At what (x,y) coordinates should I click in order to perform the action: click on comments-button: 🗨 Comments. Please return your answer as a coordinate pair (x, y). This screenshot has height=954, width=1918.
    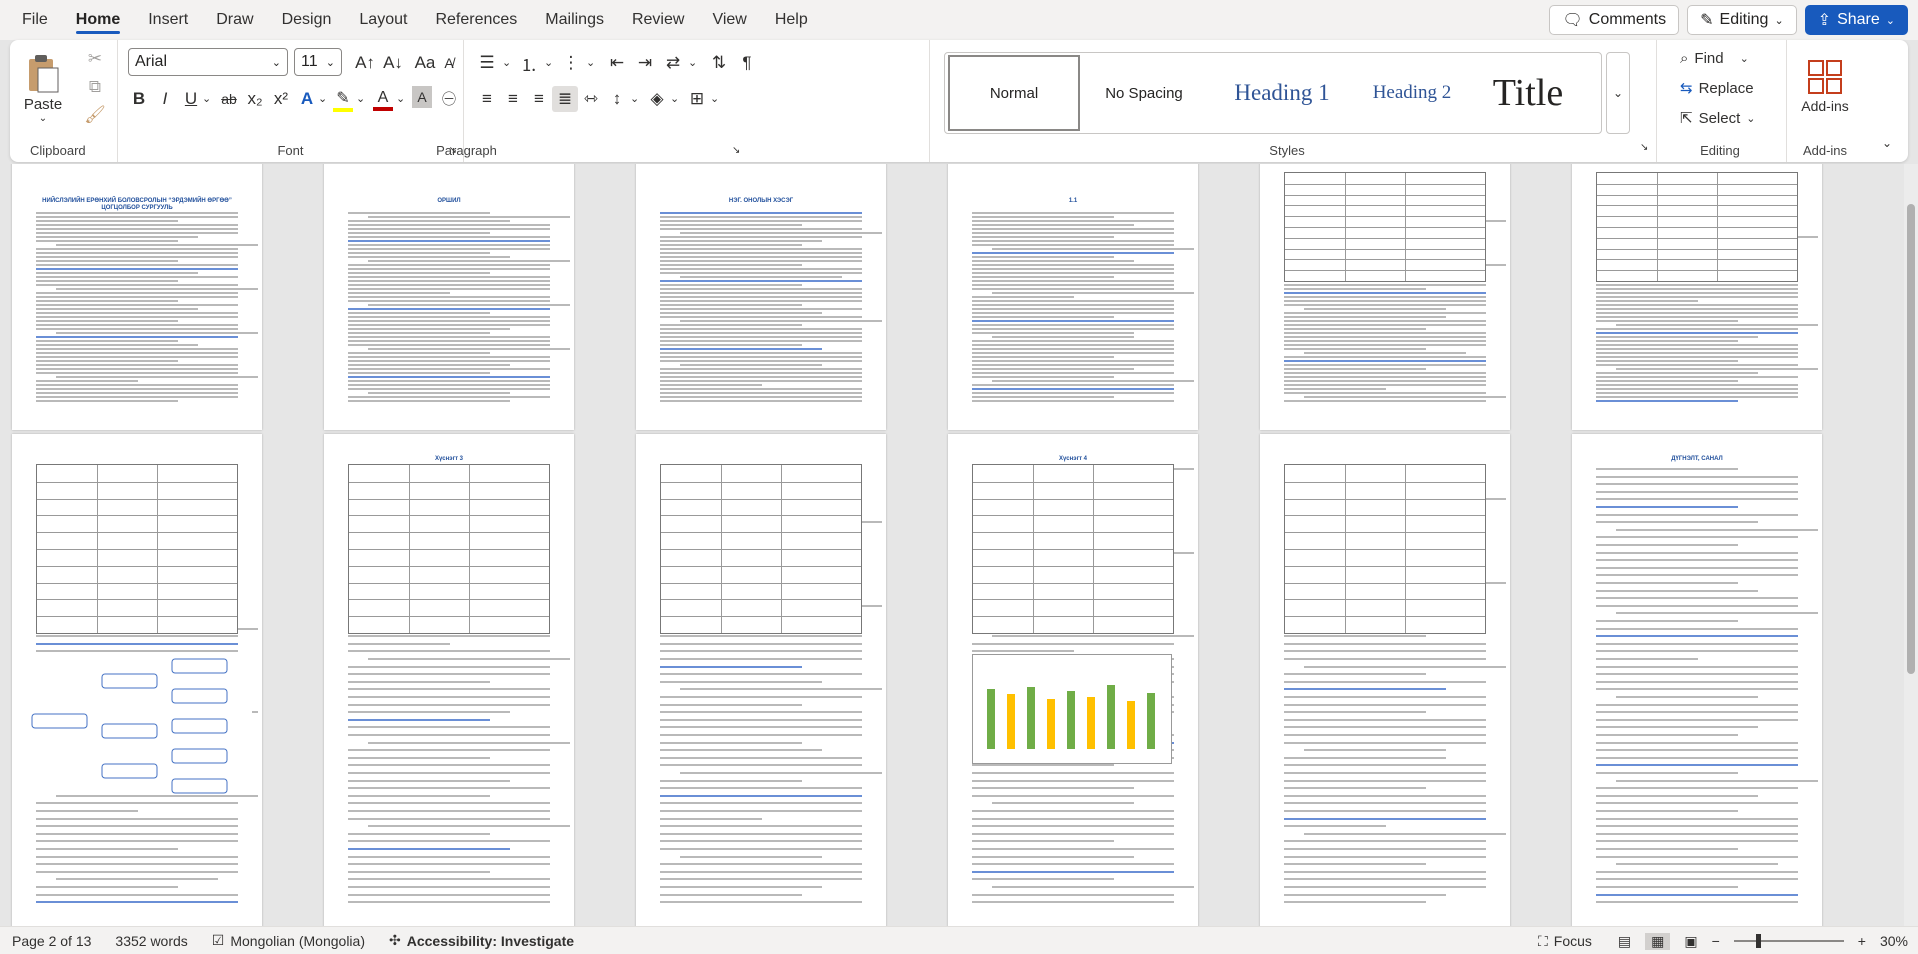
    Looking at the image, I should click on (1614, 20).